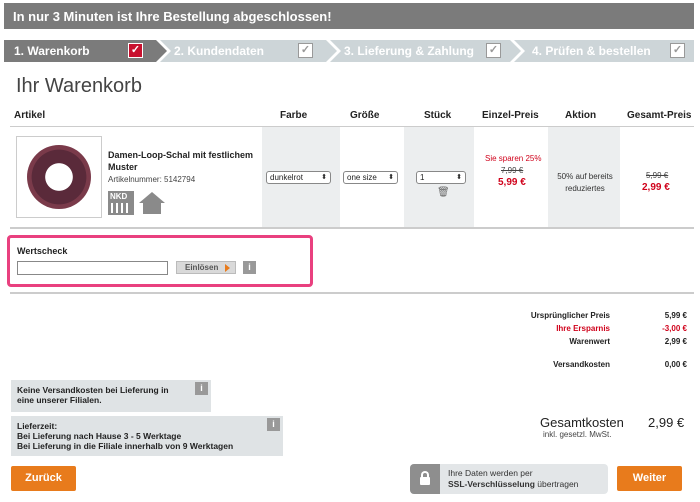 This screenshot has height=502, width=700. What do you see at coordinates (582, 422) in the screenshot?
I see `total-label: Gesamtkosten` at bounding box center [582, 422].